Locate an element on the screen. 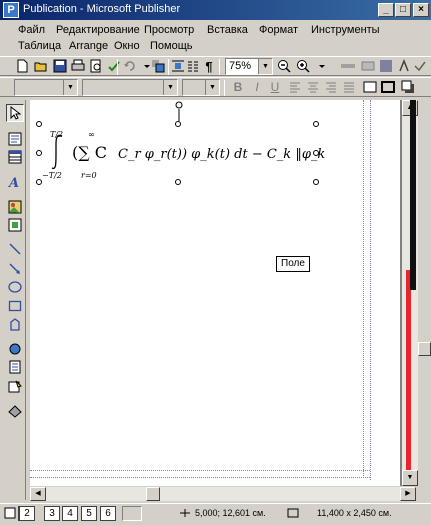 The image size is (431, 525). open-icon is located at coordinates (41, 66).